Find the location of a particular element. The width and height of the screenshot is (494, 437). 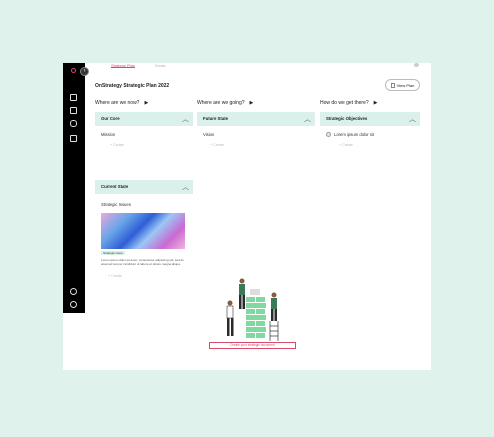

floating-block is located at coordinates (255, 292).